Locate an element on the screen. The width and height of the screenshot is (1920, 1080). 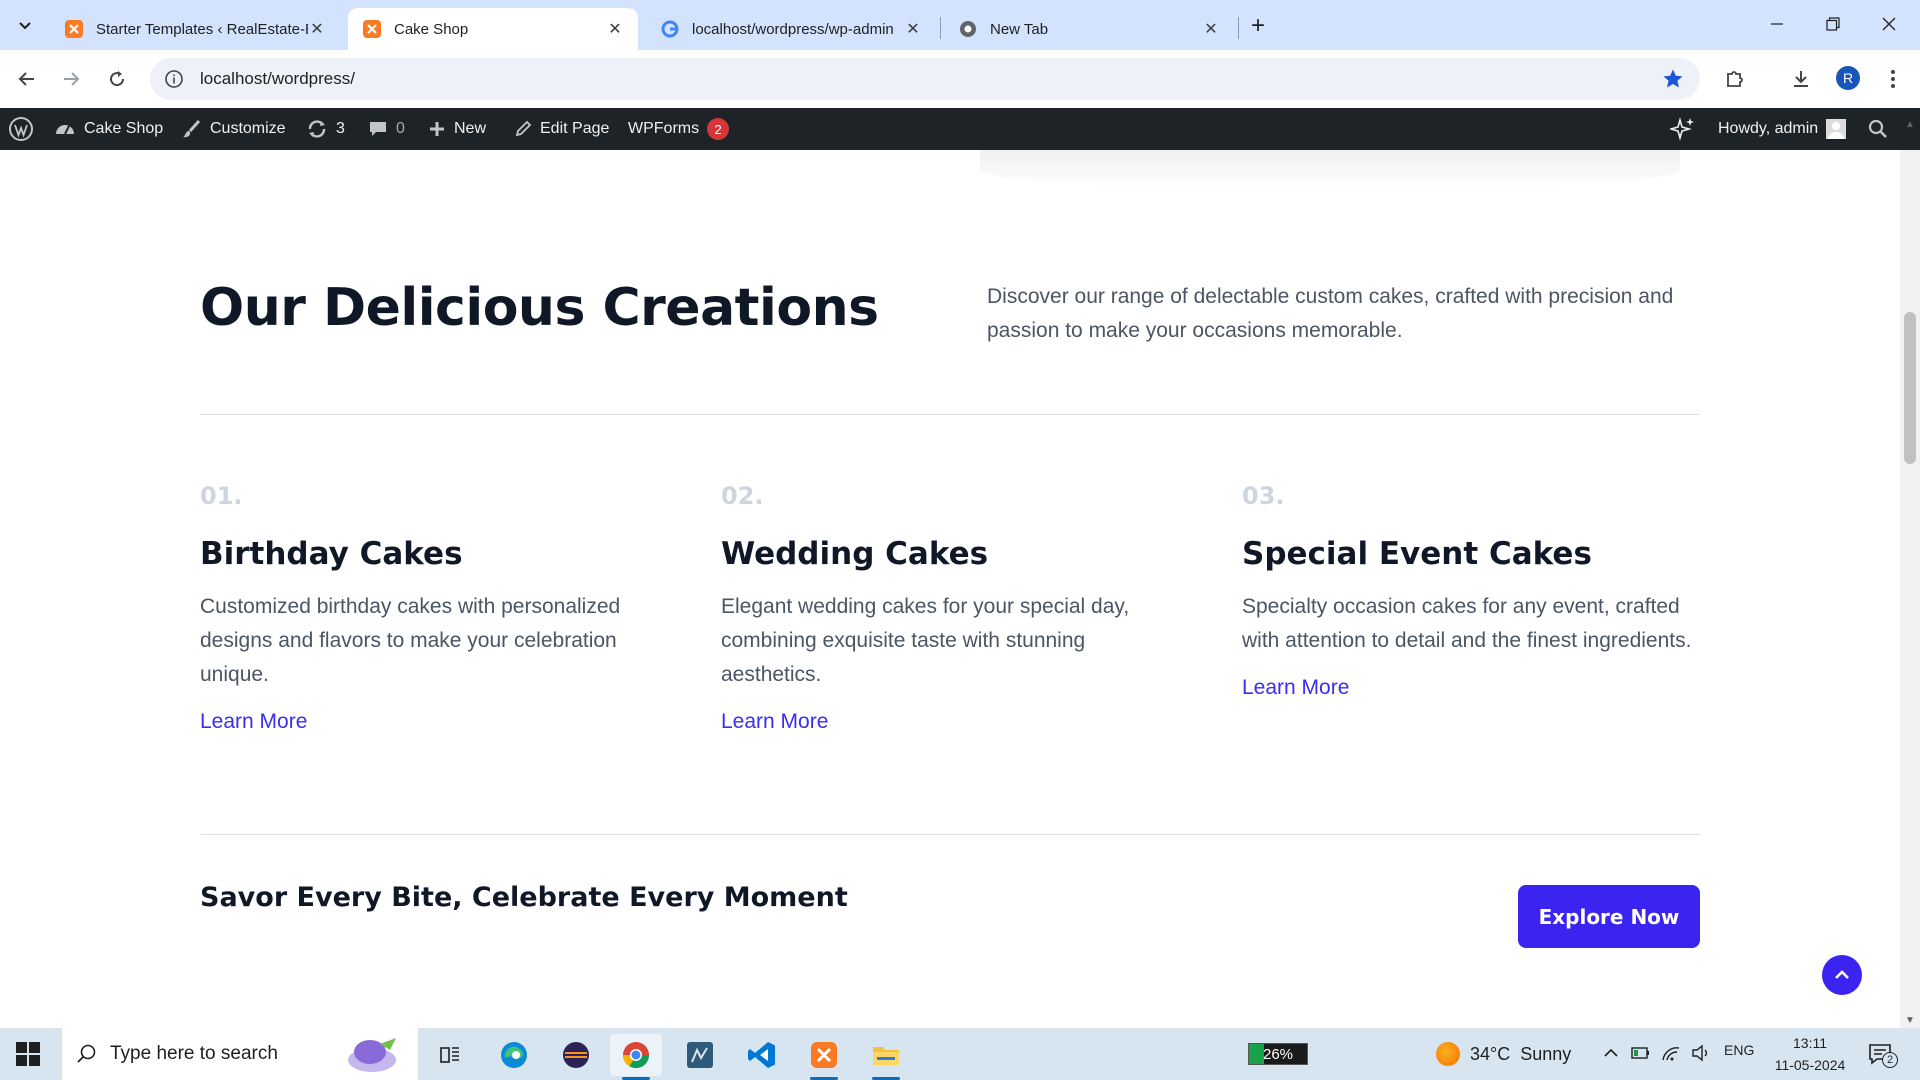
divider is located at coordinates (950, 414).